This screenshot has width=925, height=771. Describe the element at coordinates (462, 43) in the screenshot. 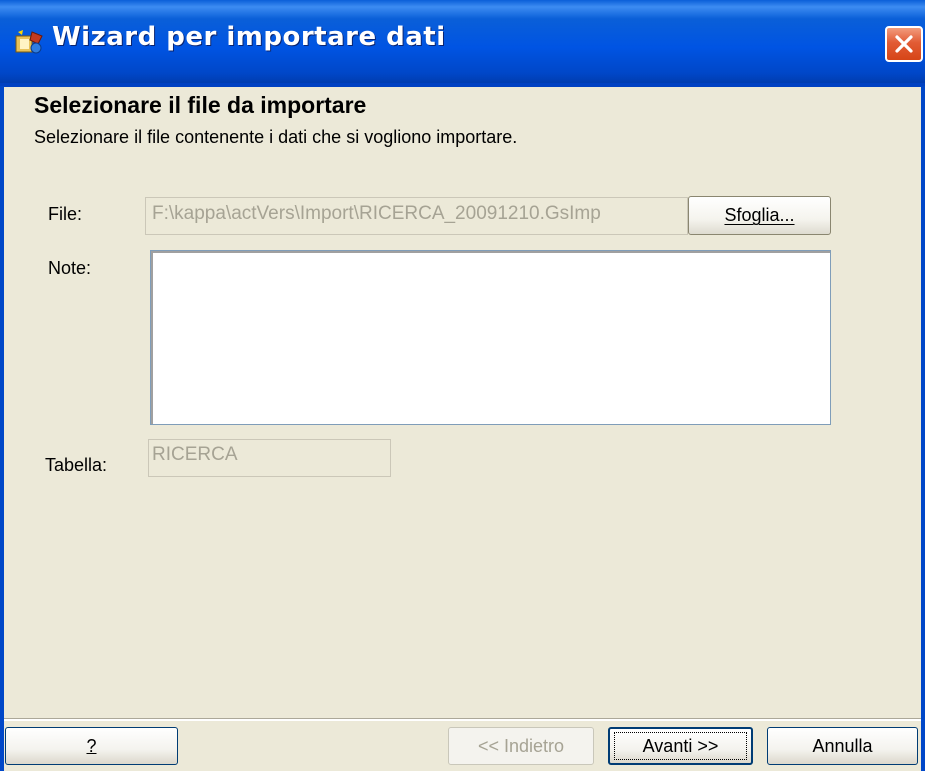

I see `title-bar: Wizard per importare dati` at that location.